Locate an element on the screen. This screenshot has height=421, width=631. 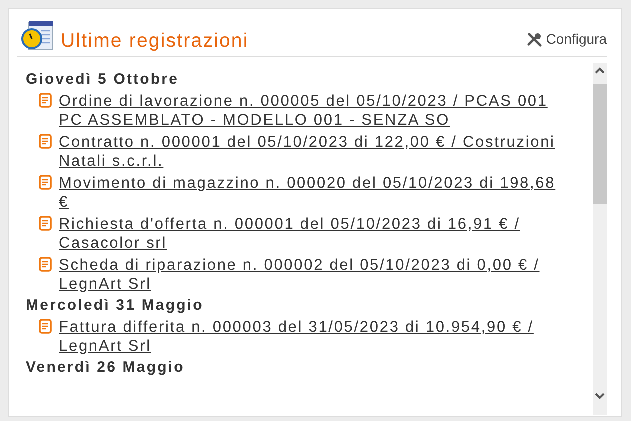
date-heading: Mercoledì 31 Maggio is located at coordinates (115, 306).